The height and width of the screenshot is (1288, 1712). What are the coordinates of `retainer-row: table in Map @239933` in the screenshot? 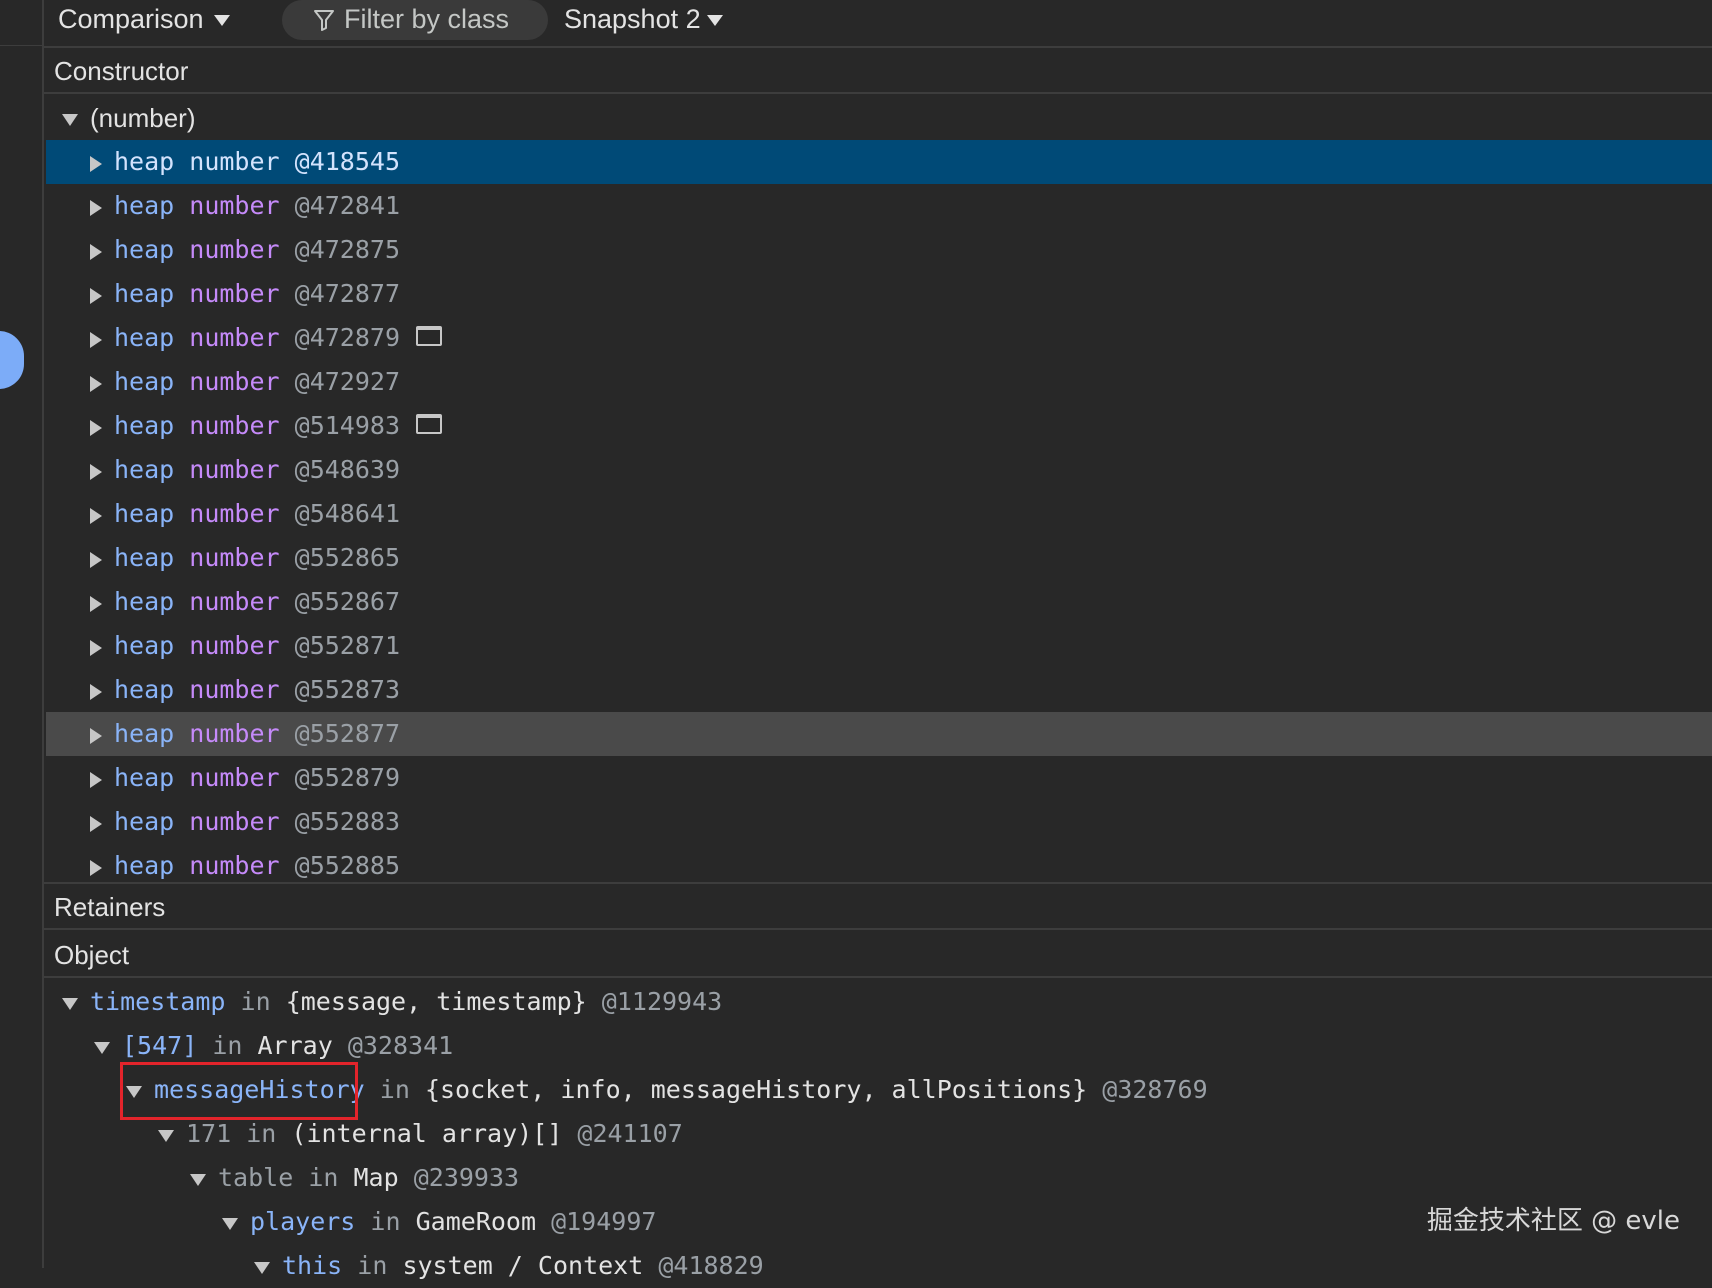 It's located at (879, 1178).